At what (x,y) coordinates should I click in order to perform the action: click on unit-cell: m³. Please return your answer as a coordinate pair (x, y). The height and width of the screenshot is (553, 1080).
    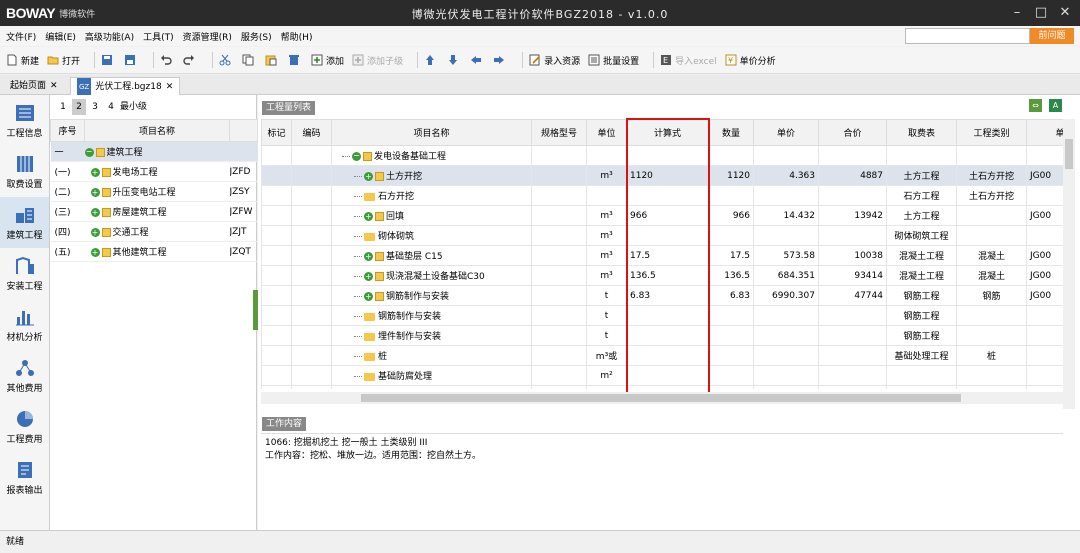
    Looking at the image, I should click on (606, 235).